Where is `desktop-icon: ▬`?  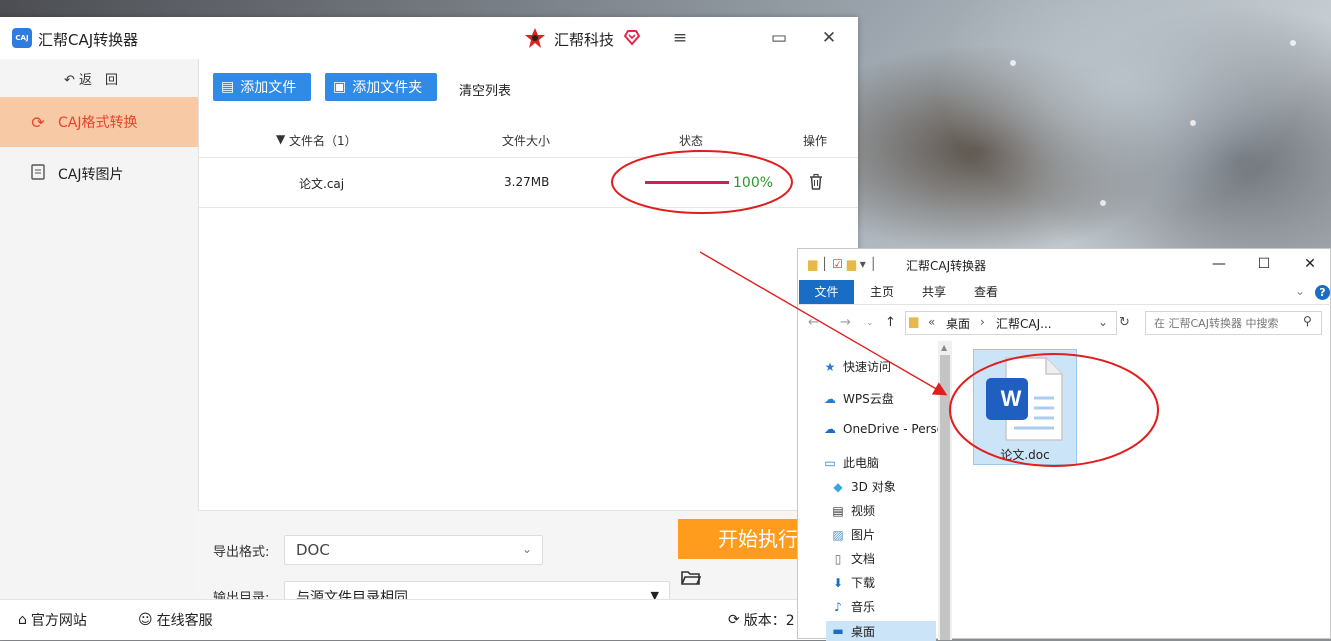 desktop-icon: ▬ is located at coordinates (838, 631).